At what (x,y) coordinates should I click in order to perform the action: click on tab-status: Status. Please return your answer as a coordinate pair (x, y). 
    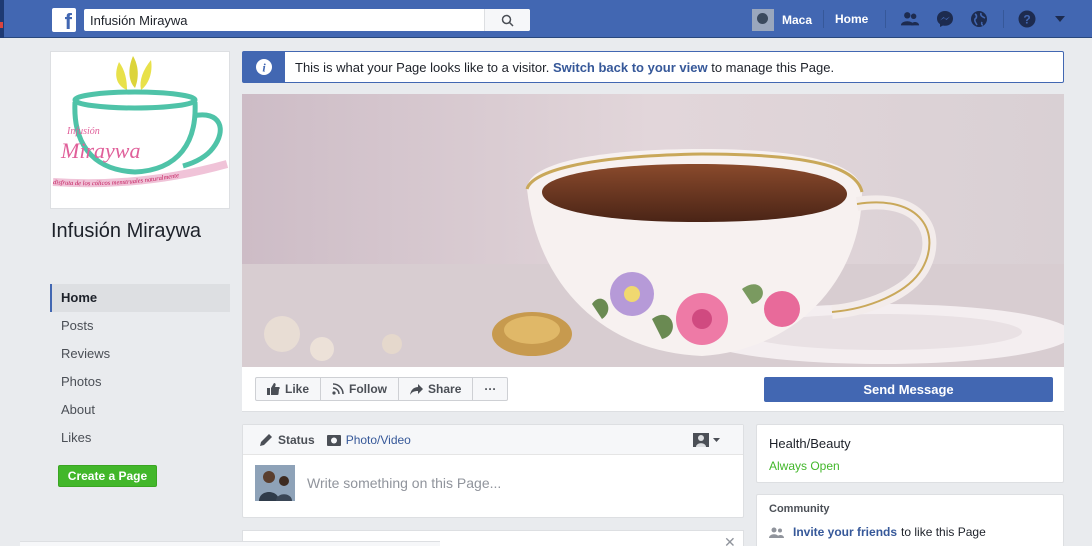
    Looking at the image, I should click on (287, 440).